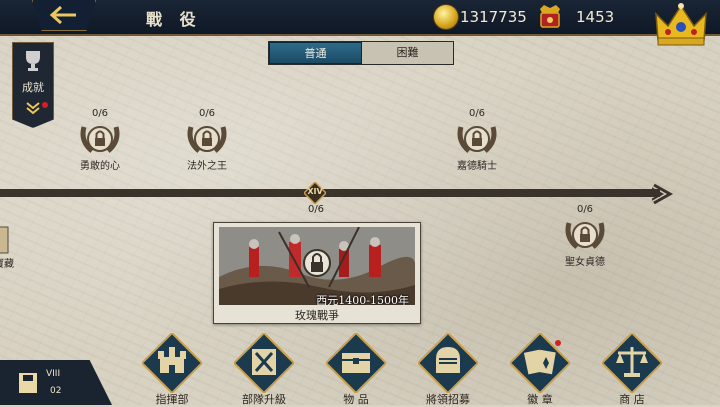 The height and width of the screenshot is (407, 720). Describe the element at coordinates (317, 315) in the screenshot. I see `battle-name: 玫瑰戰爭` at that location.